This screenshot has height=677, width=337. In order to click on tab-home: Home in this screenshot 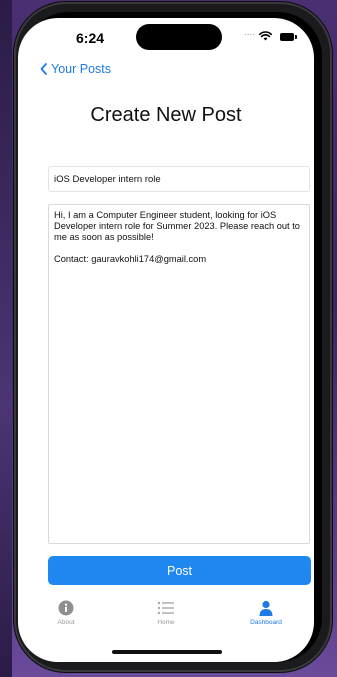, I will do `click(166, 613)`.